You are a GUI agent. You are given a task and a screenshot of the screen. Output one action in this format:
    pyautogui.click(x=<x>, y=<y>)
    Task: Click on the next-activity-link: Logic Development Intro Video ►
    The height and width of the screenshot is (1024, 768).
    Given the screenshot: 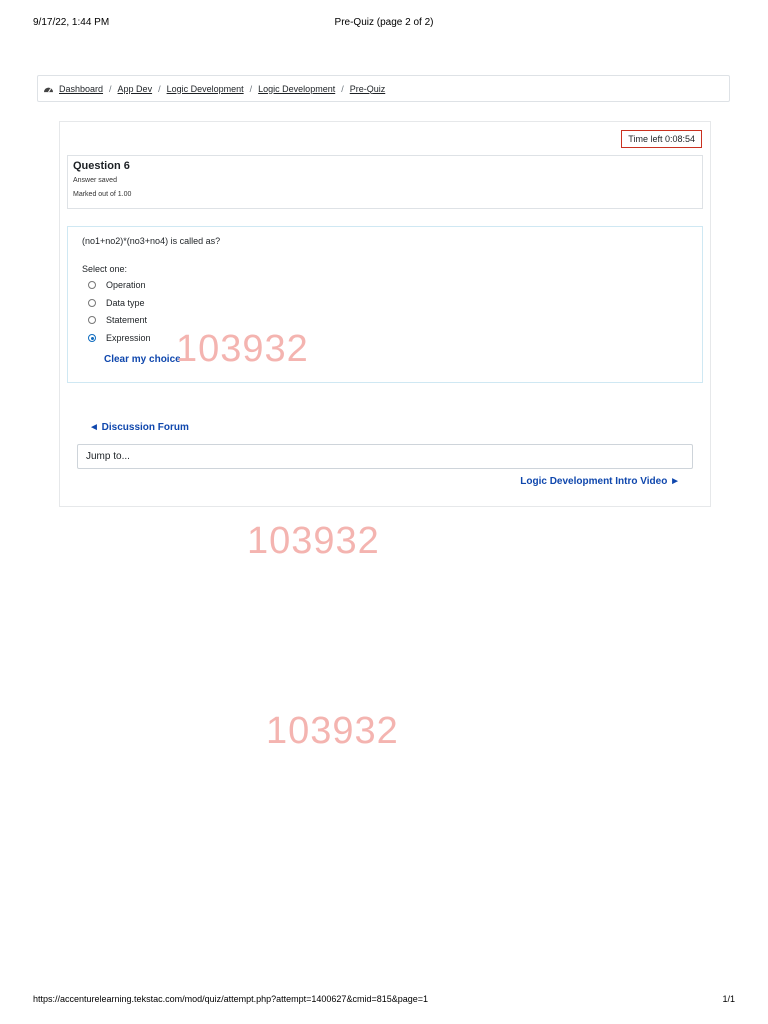 What is the action you would take?
    pyautogui.click(x=600, y=481)
    